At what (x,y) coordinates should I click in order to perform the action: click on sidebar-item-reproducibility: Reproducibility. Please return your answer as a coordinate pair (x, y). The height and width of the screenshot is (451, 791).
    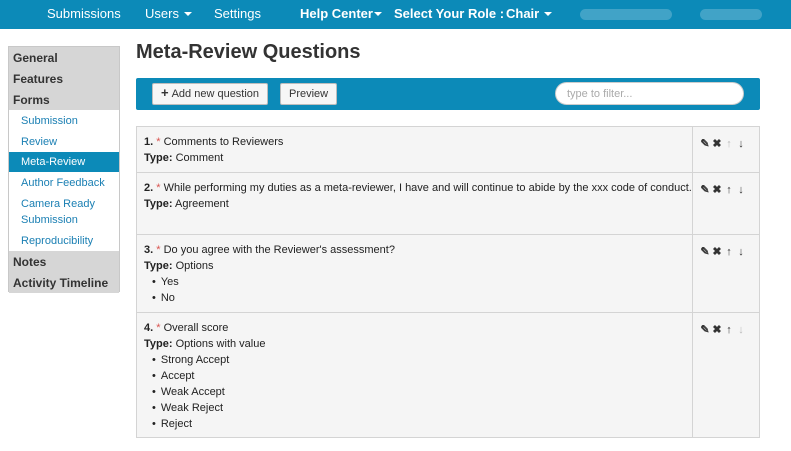
    Looking at the image, I should click on (64, 241).